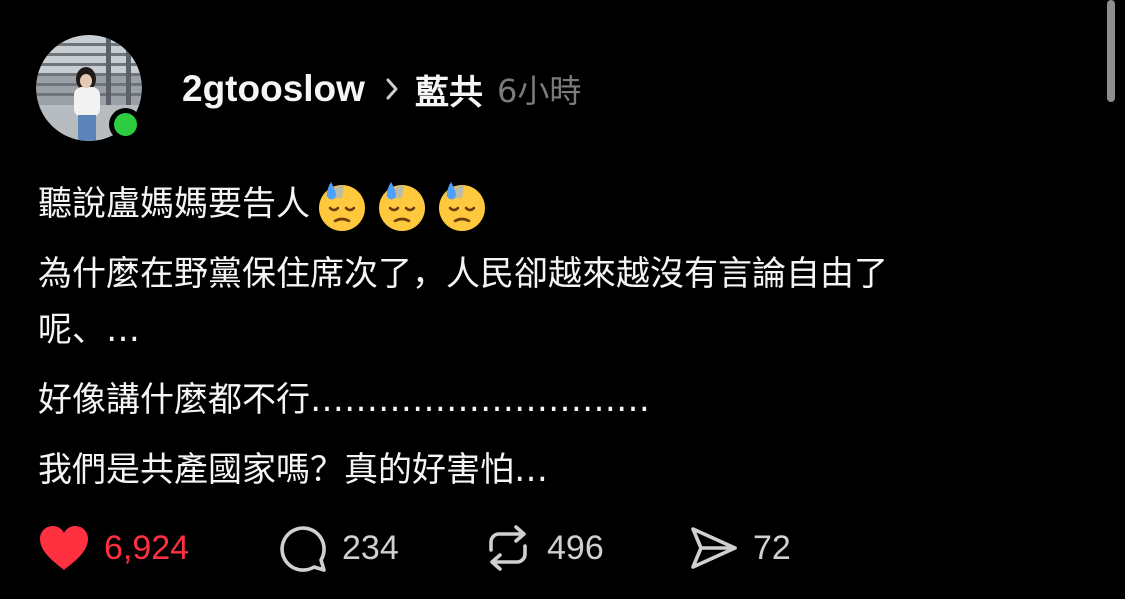 This screenshot has width=1125, height=599. What do you see at coordinates (714, 548) in the screenshot?
I see `send-icon` at bounding box center [714, 548].